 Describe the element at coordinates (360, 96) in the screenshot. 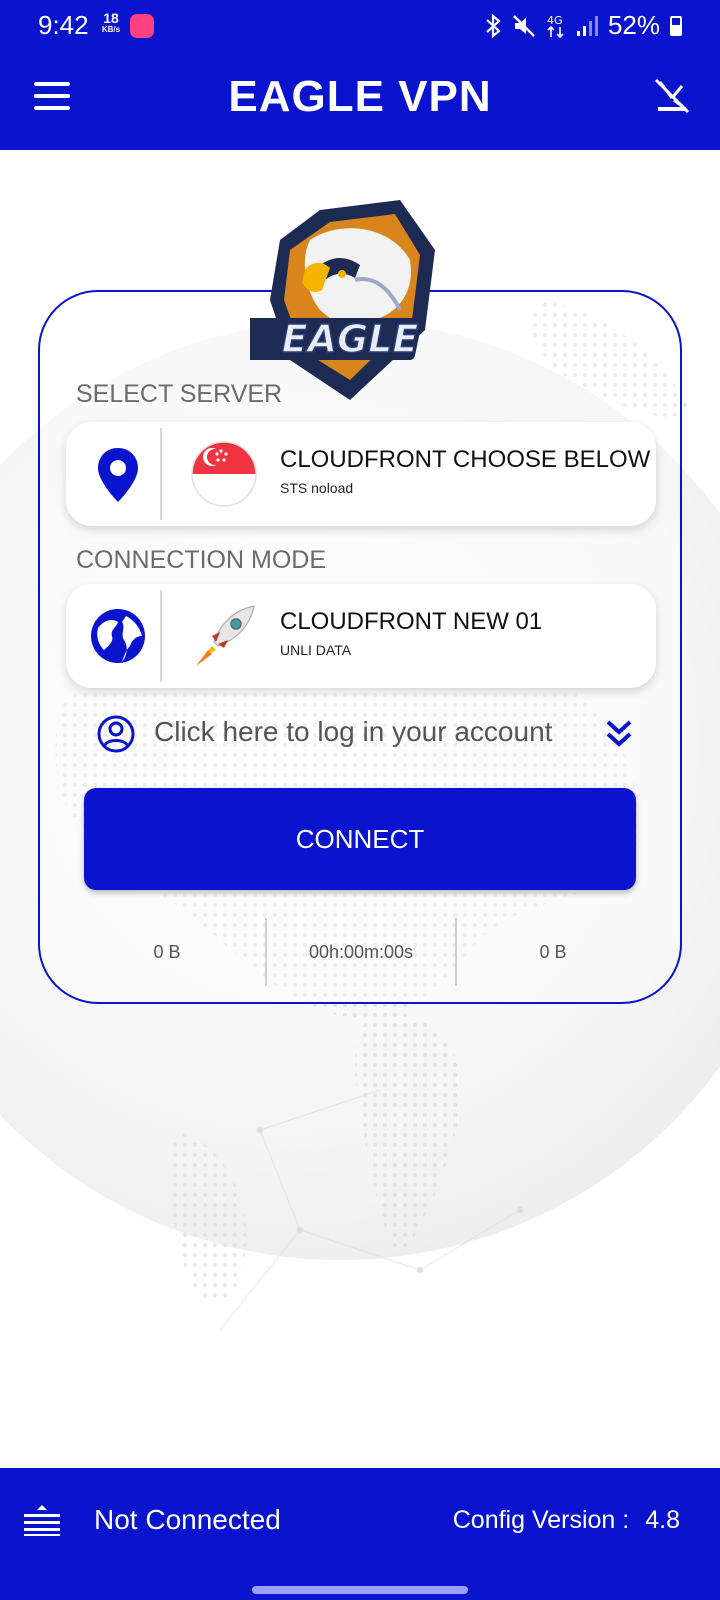

I see `app-title: EAGLE VPN` at that location.